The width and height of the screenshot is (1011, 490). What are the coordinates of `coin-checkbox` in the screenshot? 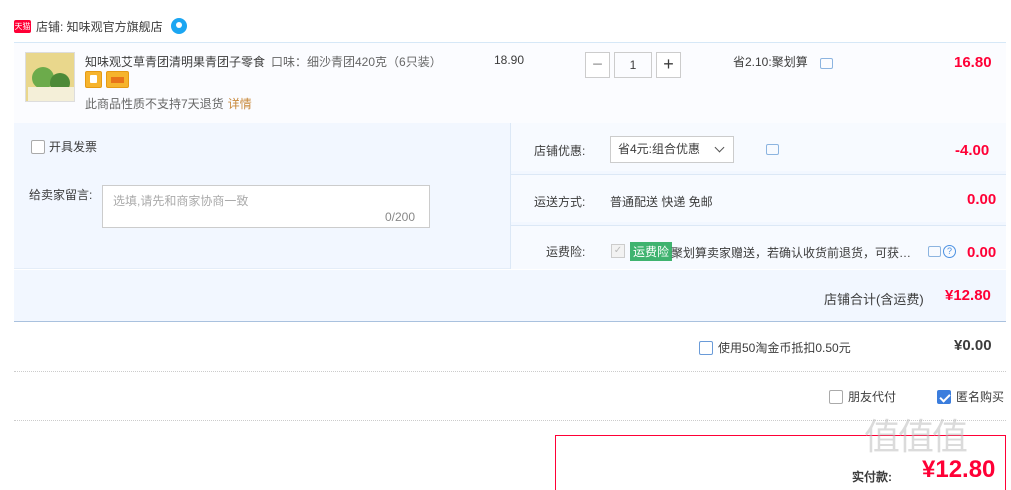 It's located at (706, 347).